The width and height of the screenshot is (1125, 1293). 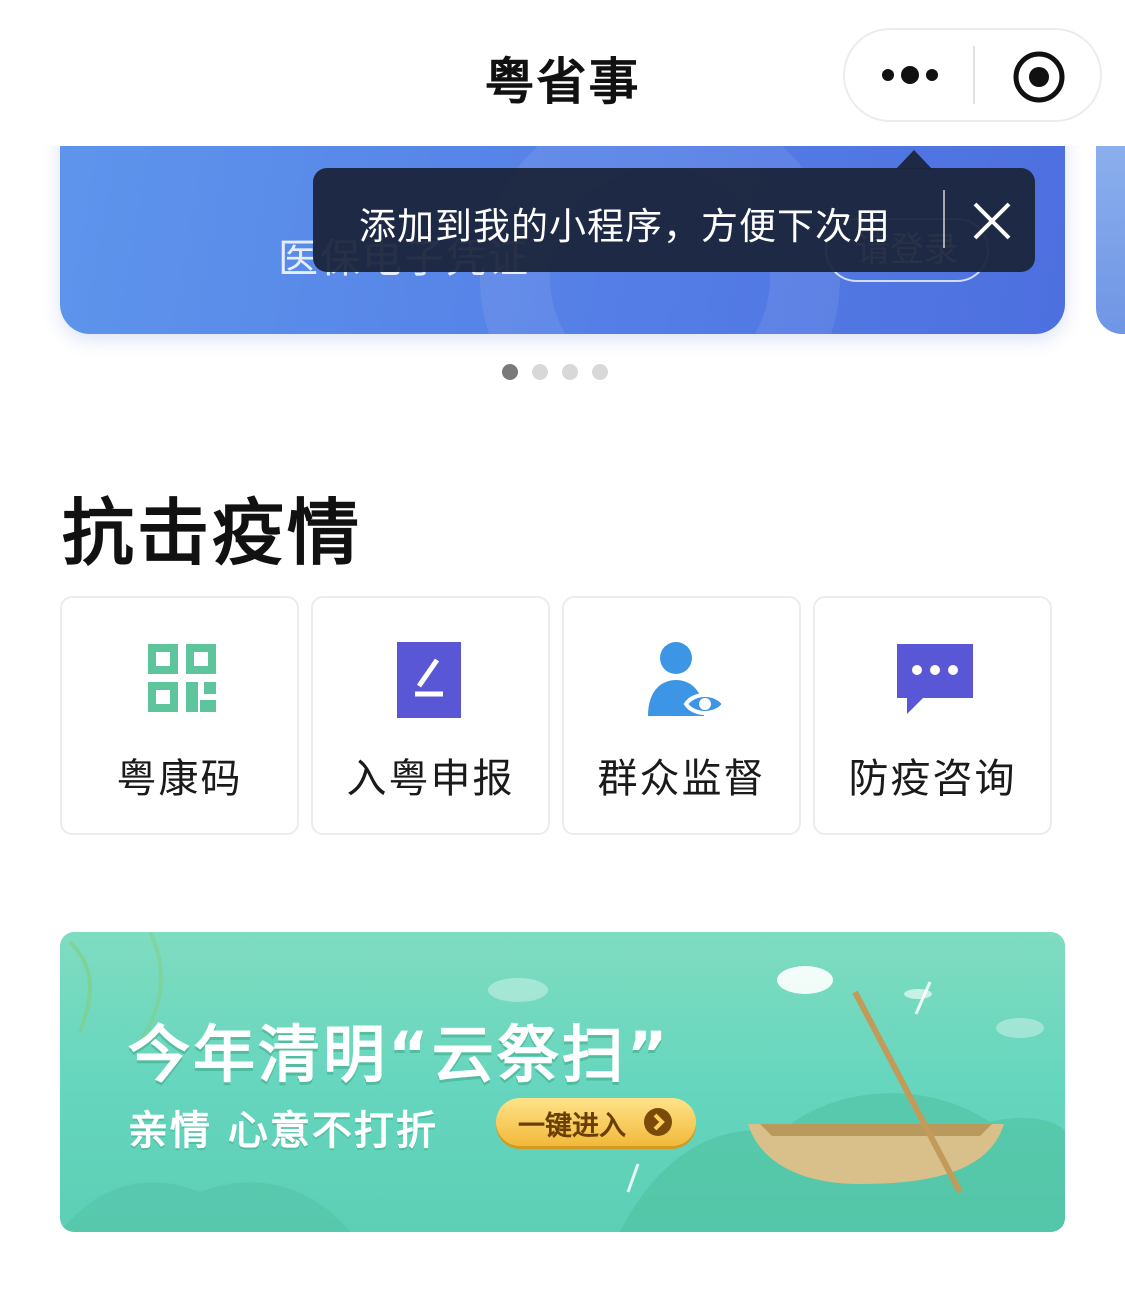 I want to click on service-label: 入粤申报, so click(x=430, y=779).